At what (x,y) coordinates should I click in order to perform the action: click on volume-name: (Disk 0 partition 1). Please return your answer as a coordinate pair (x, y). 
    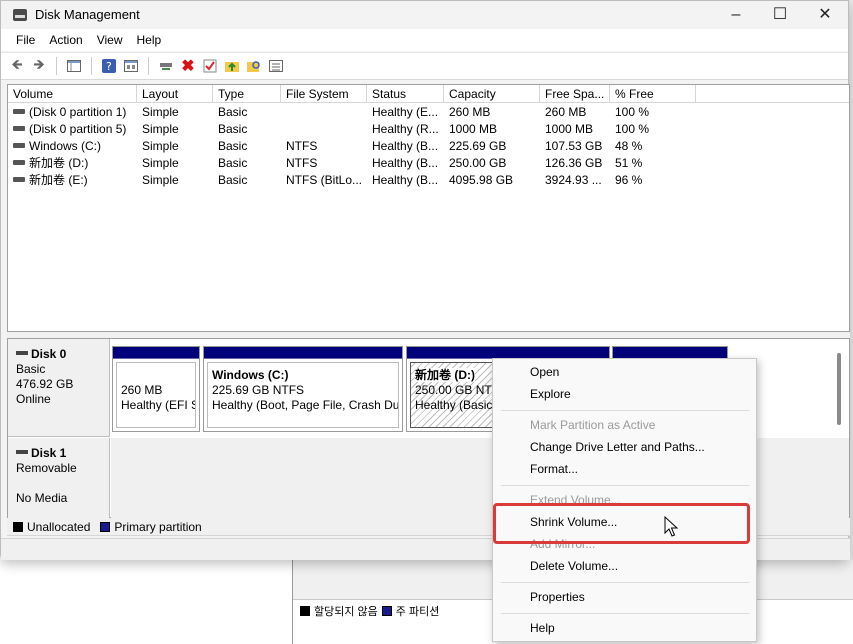
    Looking at the image, I should click on (78, 112).